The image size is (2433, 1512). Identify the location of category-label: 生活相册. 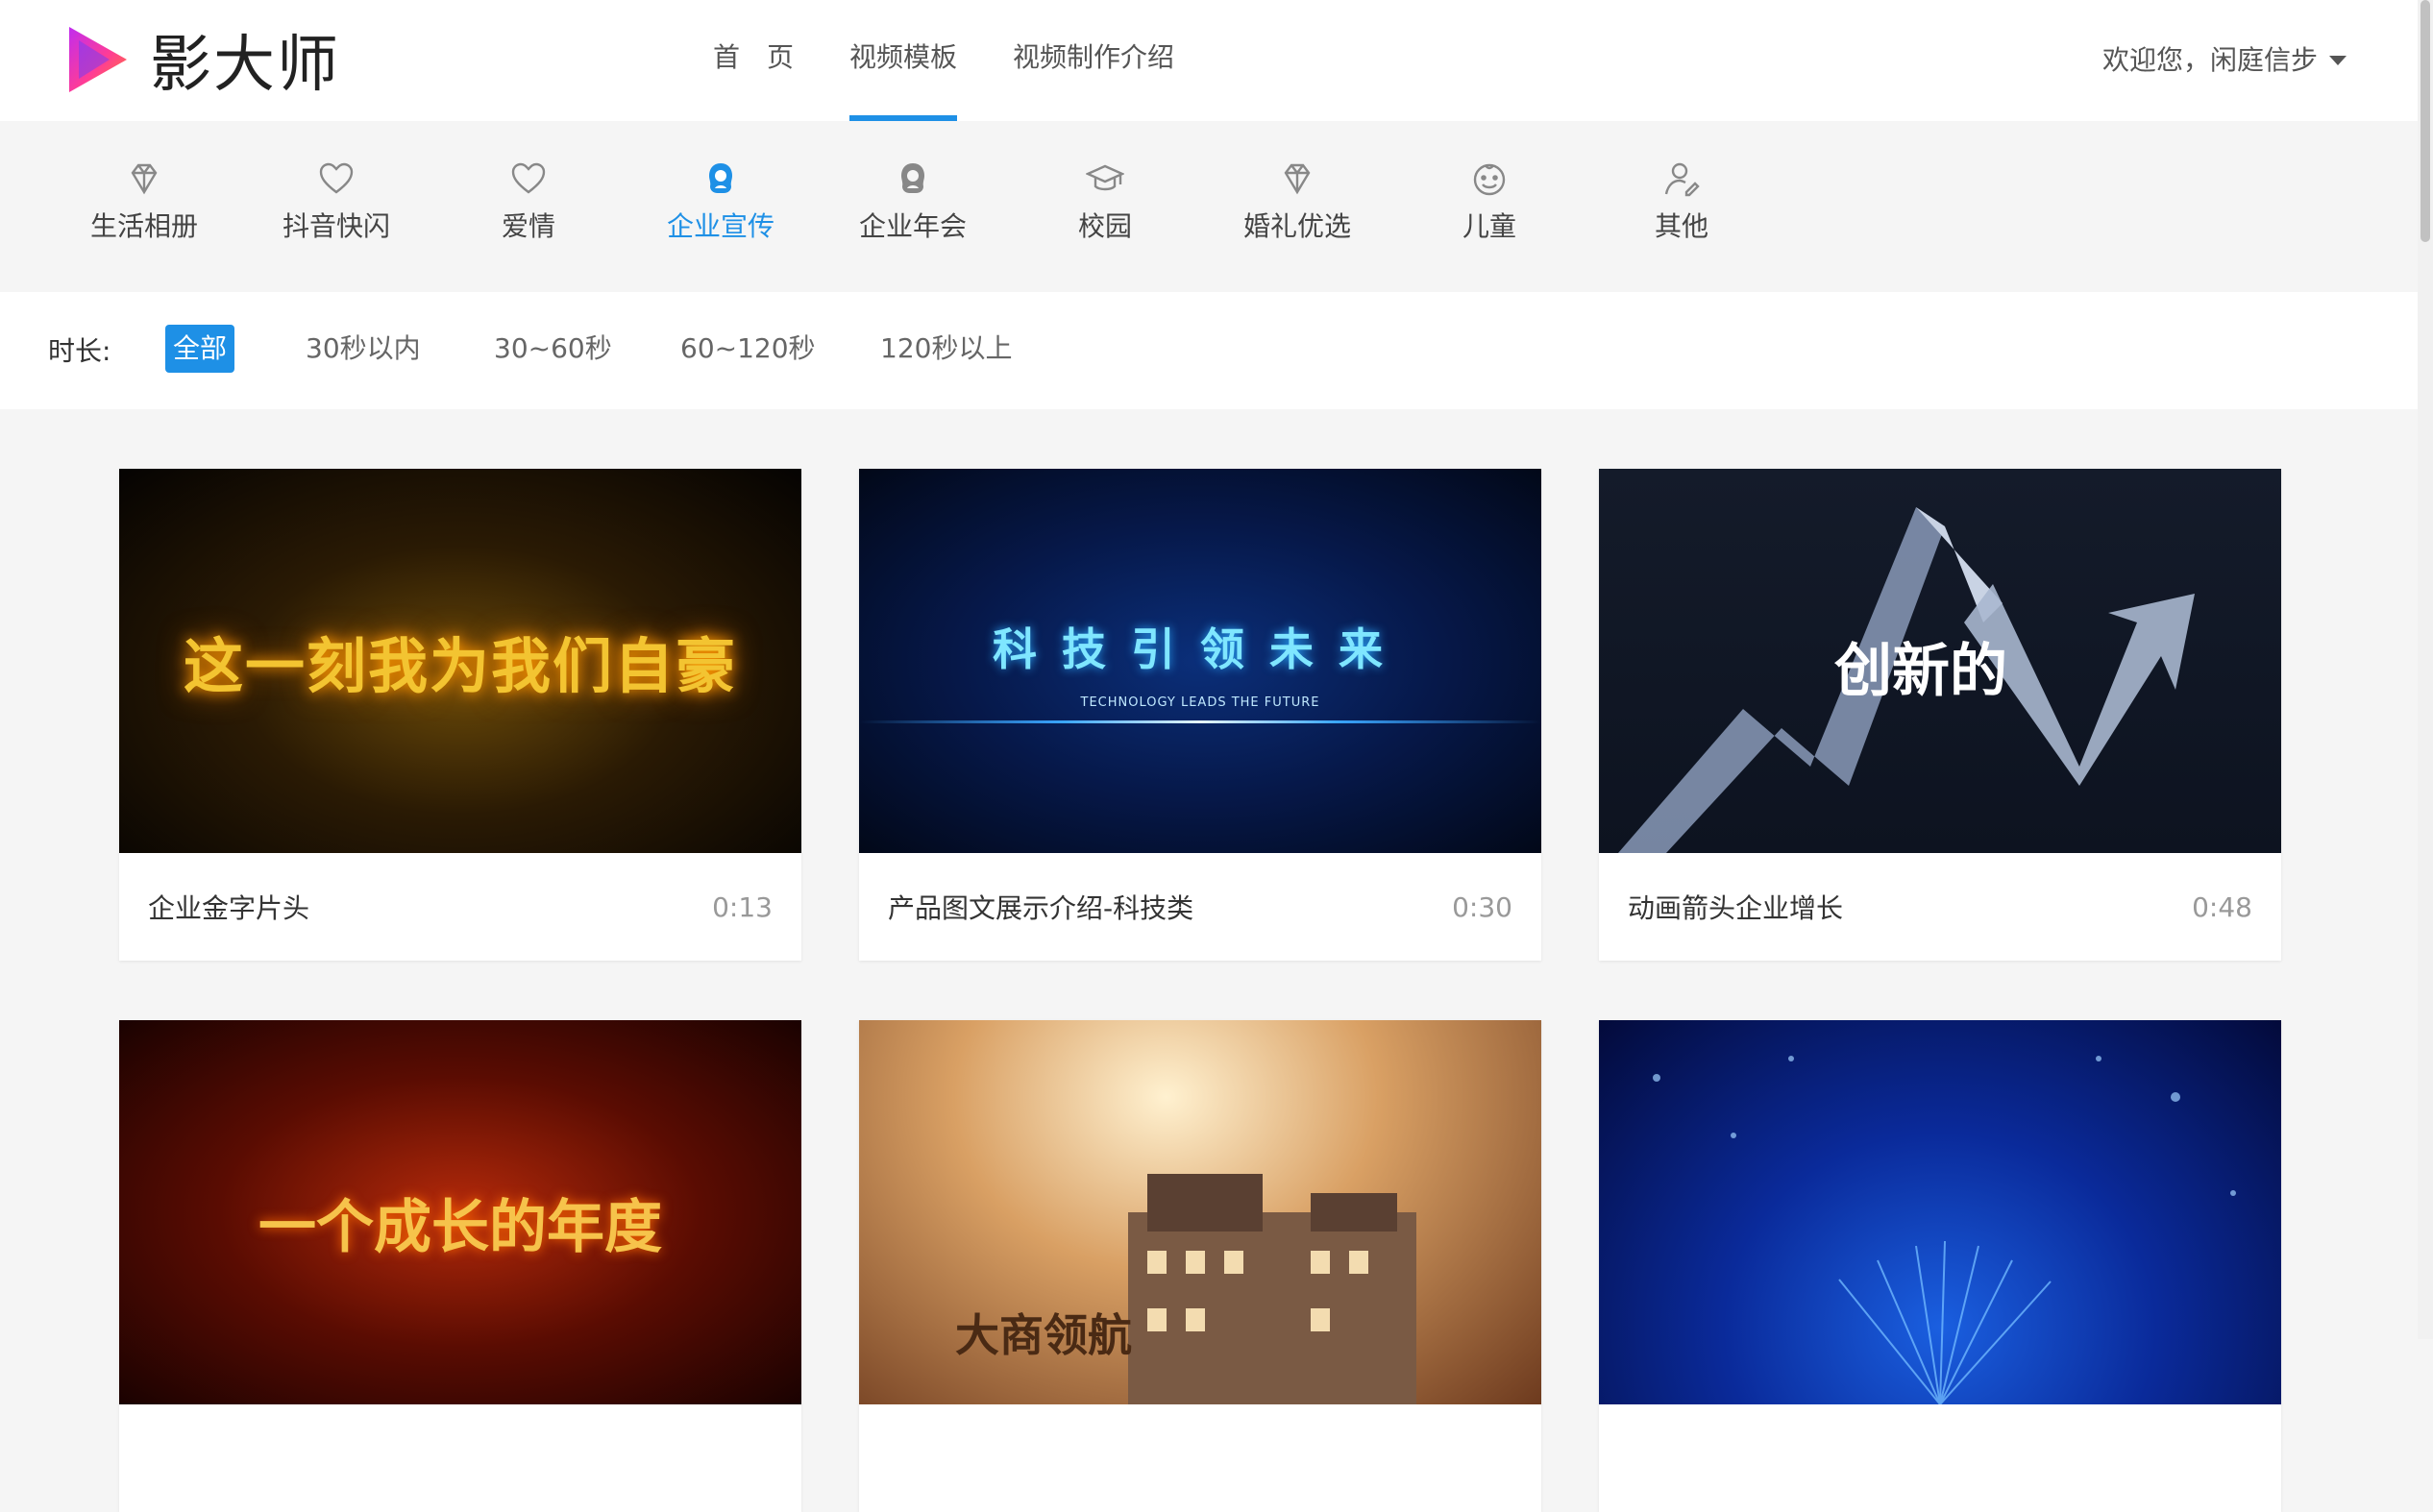
(143, 226).